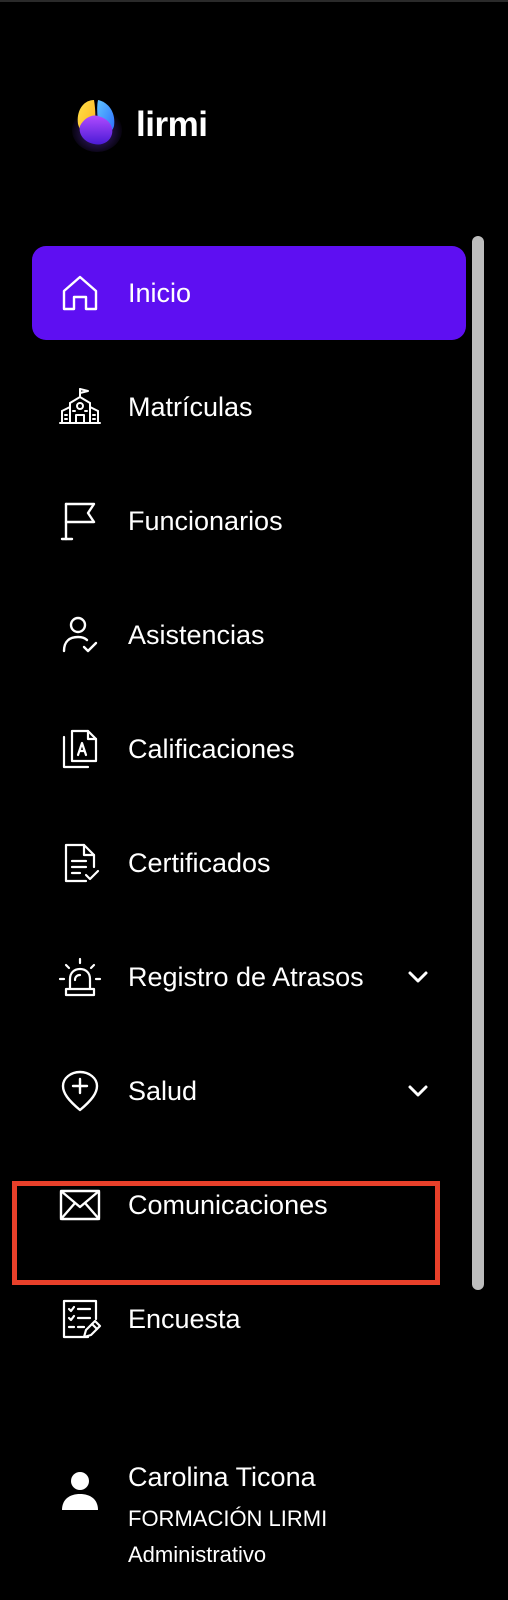 Image resolution: width=508 pixels, height=1600 pixels. What do you see at coordinates (228, 1518) in the screenshot?
I see `user-organization: FORMACIÓN LIRMI` at bounding box center [228, 1518].